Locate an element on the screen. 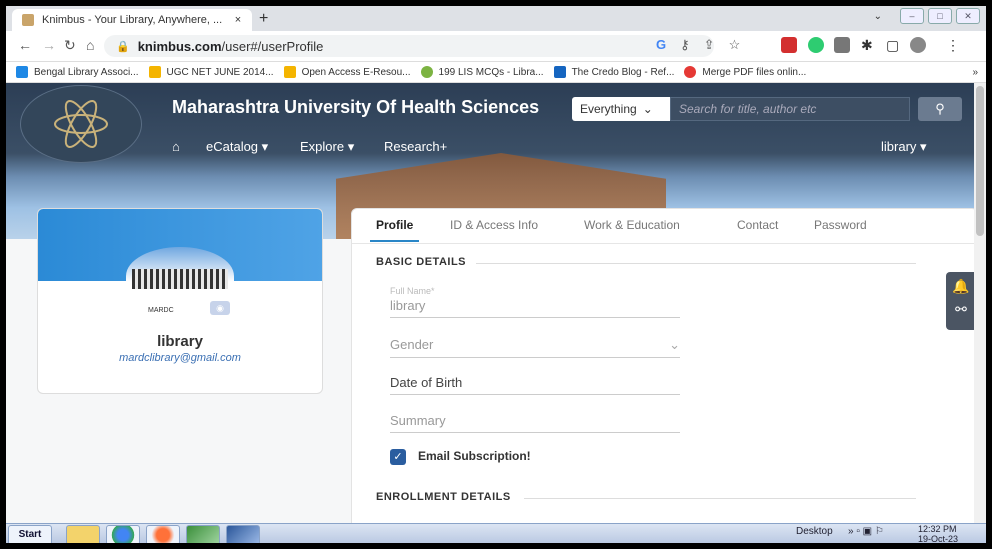  enrollment-details-heading: ENROLLMENT DETAILS is located at coordinates (443, 497).